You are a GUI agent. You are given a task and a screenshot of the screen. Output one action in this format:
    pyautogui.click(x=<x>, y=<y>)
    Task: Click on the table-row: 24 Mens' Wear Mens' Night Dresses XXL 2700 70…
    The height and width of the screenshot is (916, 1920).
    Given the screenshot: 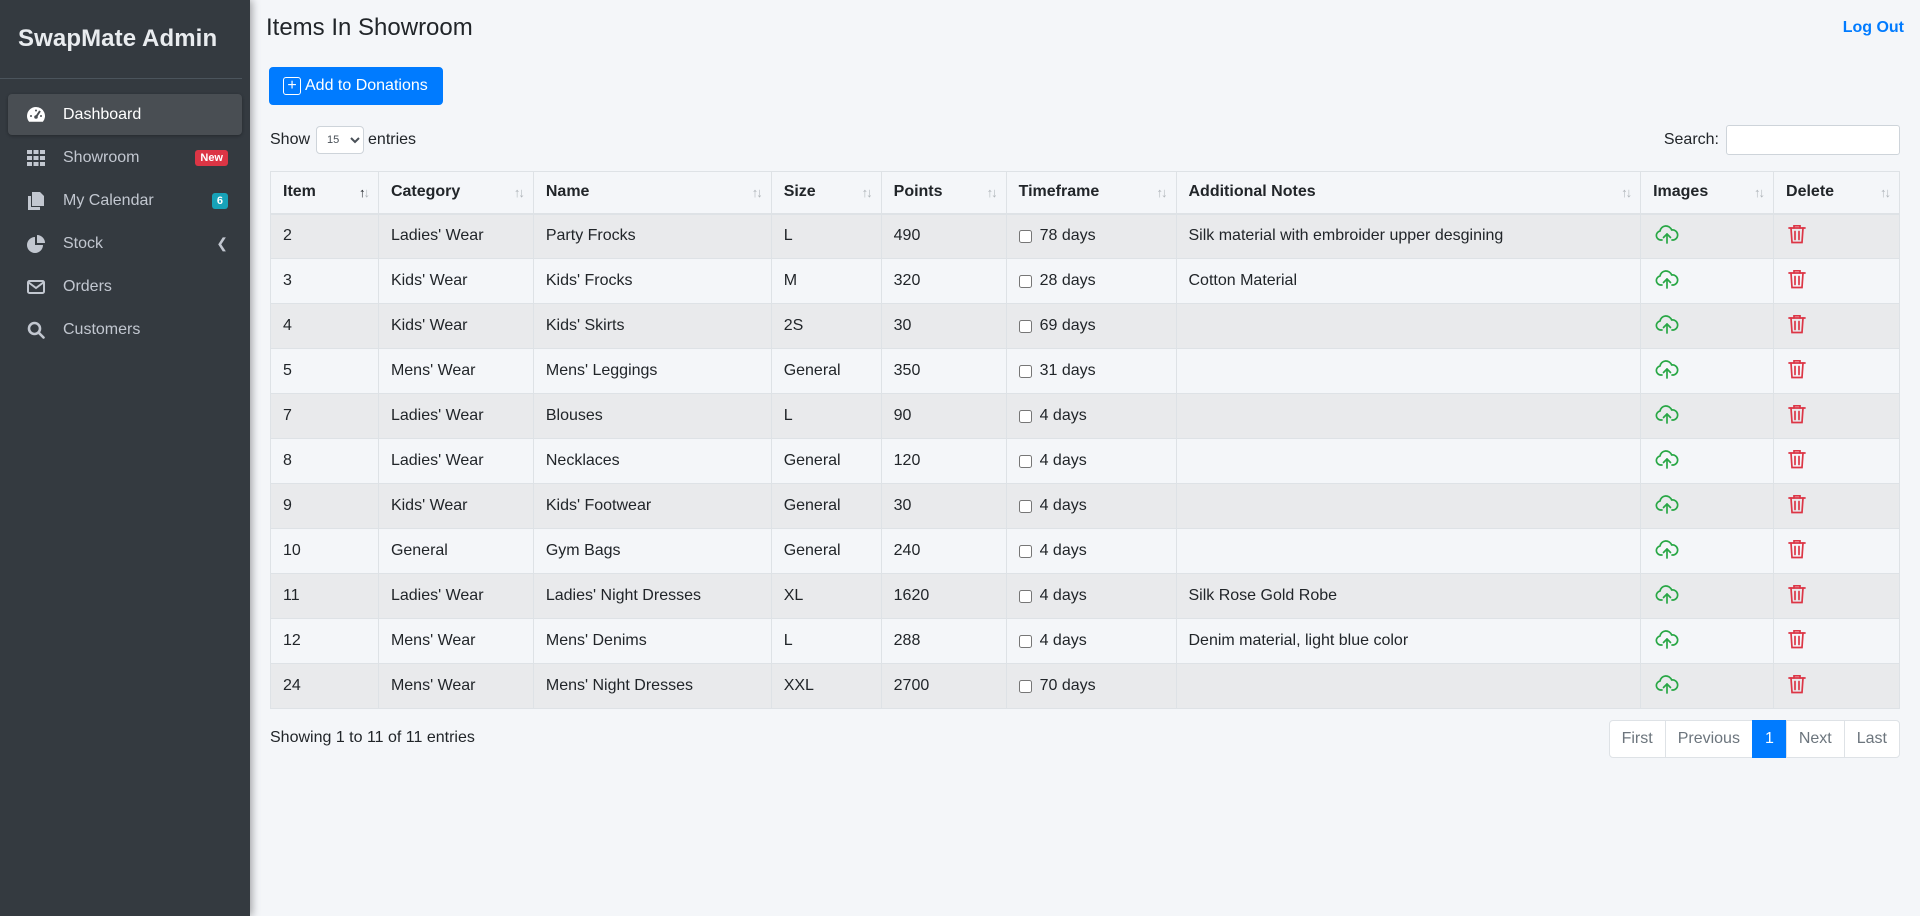 What is the action you would take?
    pyautogui.click(x=1085, y=686)
    